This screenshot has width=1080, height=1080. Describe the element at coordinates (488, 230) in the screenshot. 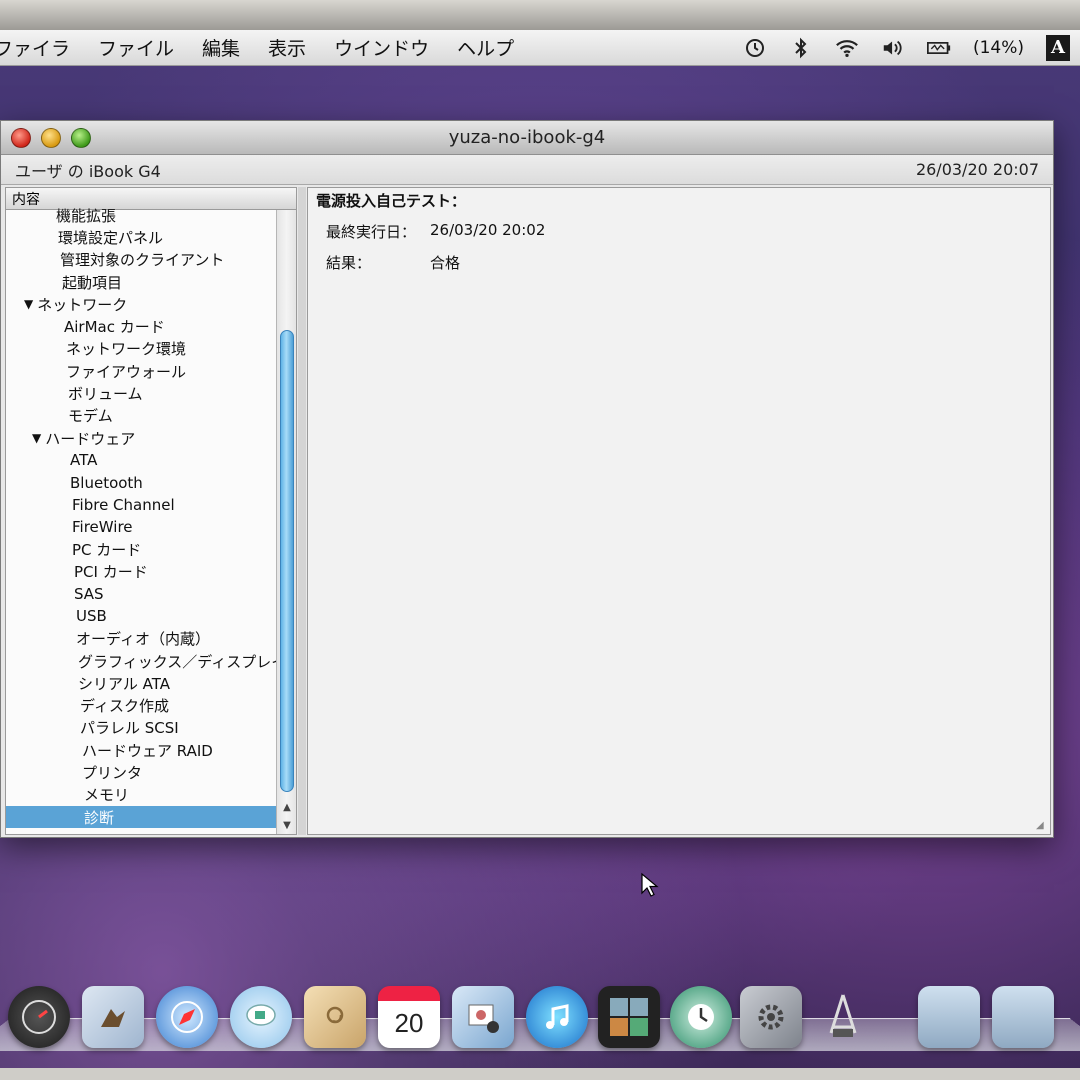

I see `detail-value: 26/03/20 20:02` at that location.